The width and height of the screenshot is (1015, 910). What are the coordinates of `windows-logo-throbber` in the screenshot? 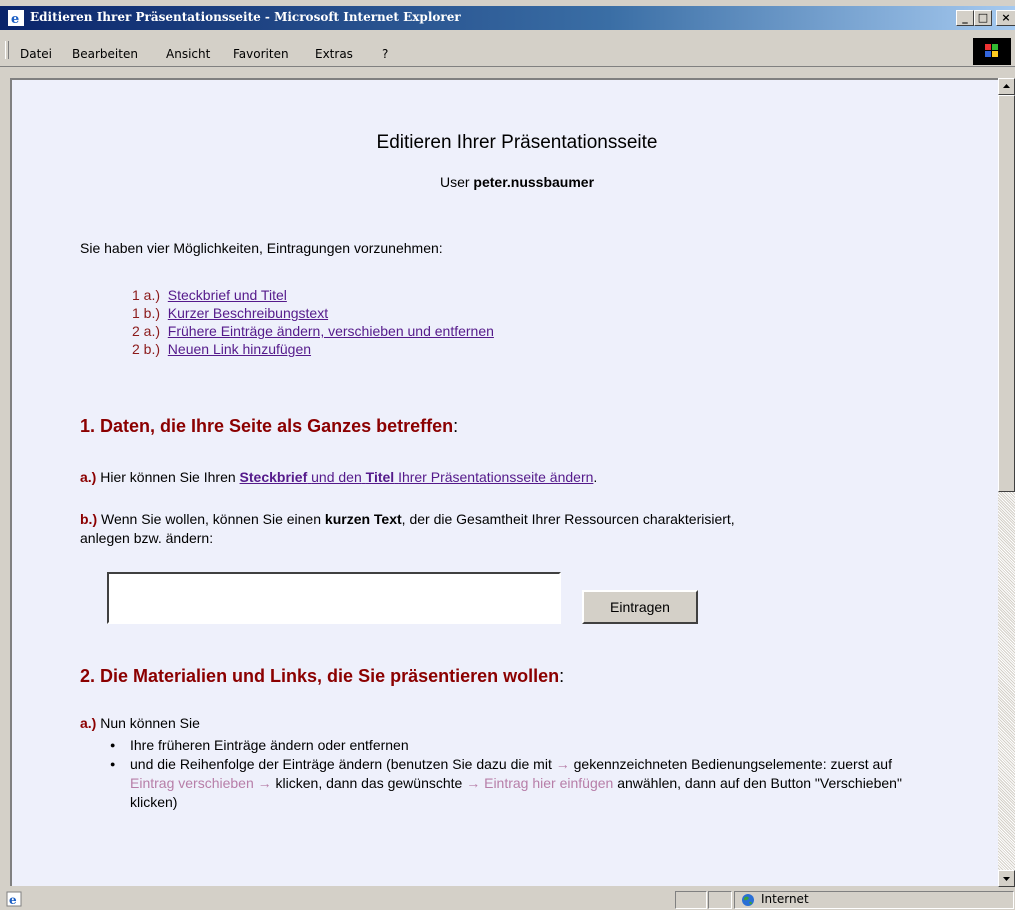 It's located at (992, 51).